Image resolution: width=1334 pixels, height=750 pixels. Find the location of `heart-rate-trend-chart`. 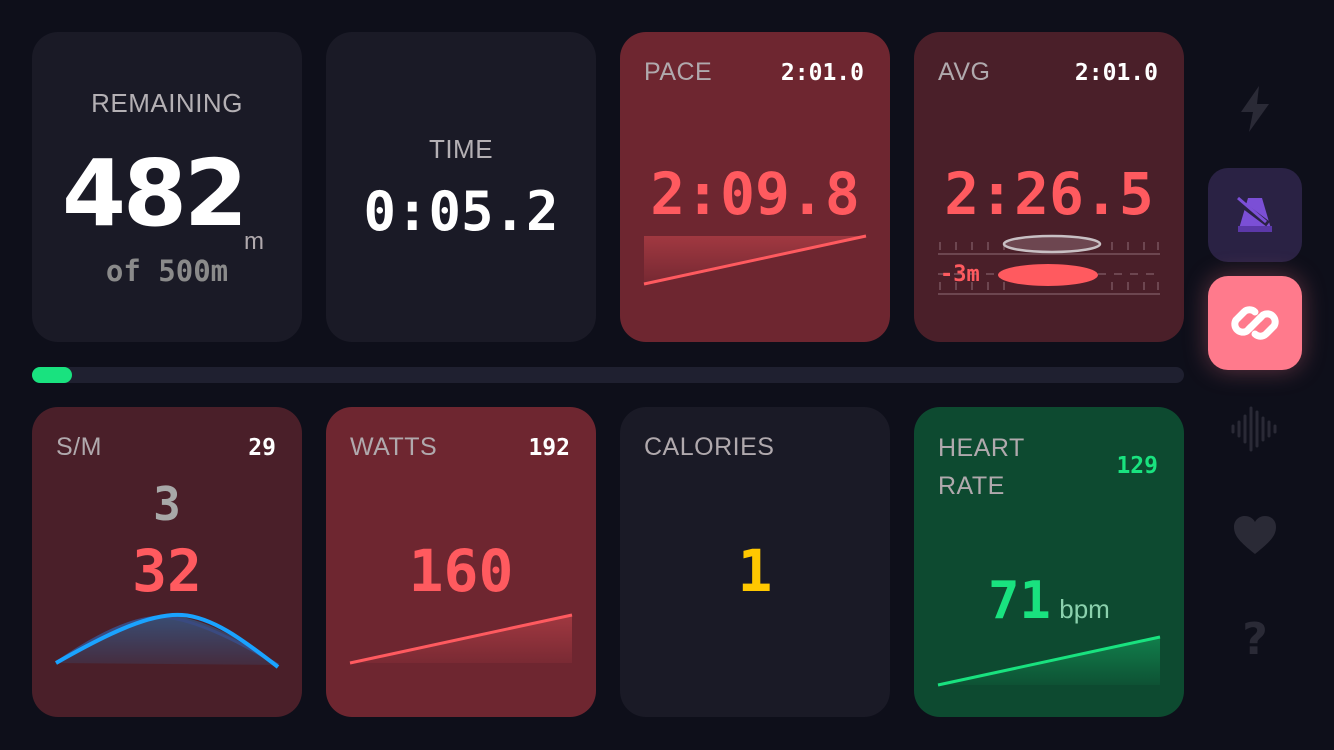

heart-rate-trend-chart is located at coordinates (1049, 661).